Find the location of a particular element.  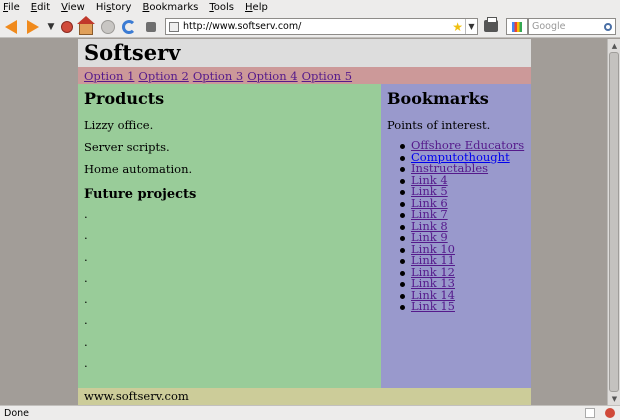

addon-button is located at coordinates (151, 27).